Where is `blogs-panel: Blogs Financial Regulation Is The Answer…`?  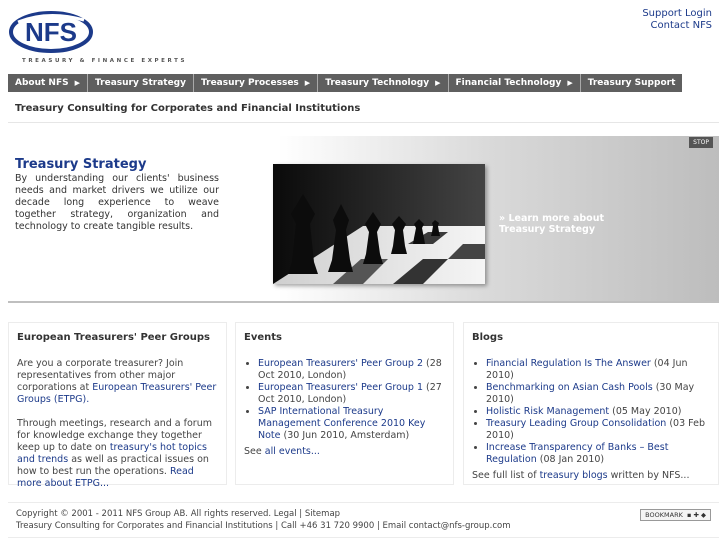
blogs-panel: Blogs Financial Regulation Is The Answer… is located at coordinates (591, 403).